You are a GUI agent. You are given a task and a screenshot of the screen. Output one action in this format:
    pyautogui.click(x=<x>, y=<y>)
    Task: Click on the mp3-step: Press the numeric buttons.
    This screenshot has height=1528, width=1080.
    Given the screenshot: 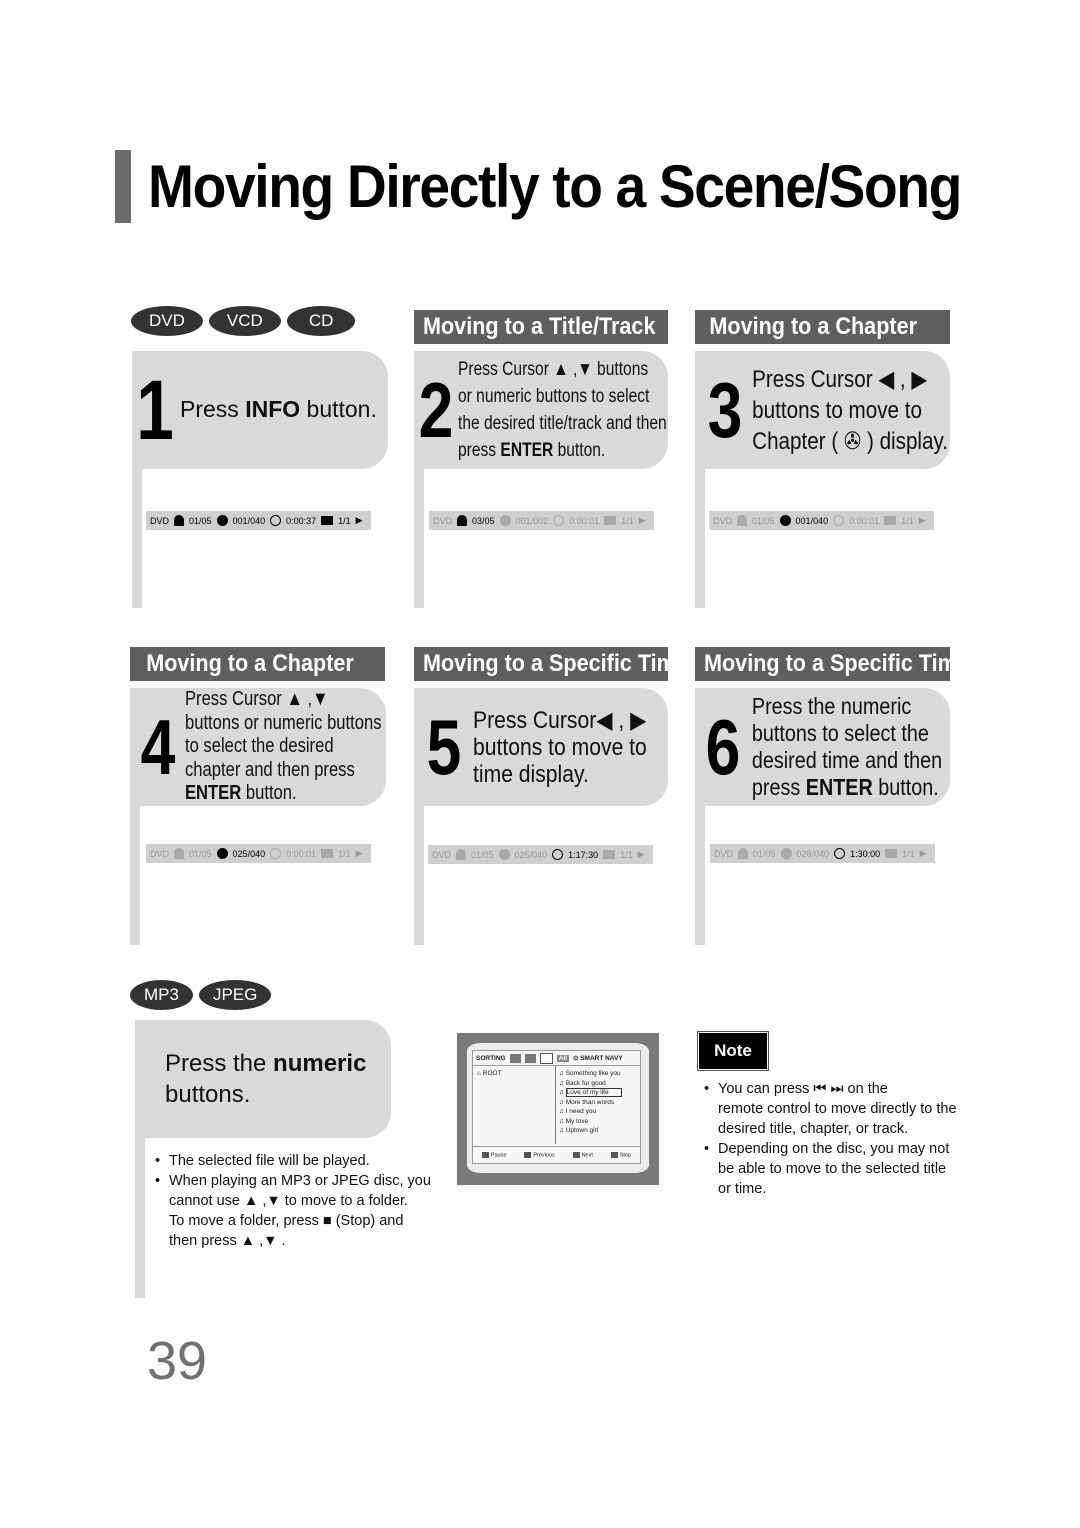 What is the action you would take?
    pyautogui.click(x=263, y=1079)
    